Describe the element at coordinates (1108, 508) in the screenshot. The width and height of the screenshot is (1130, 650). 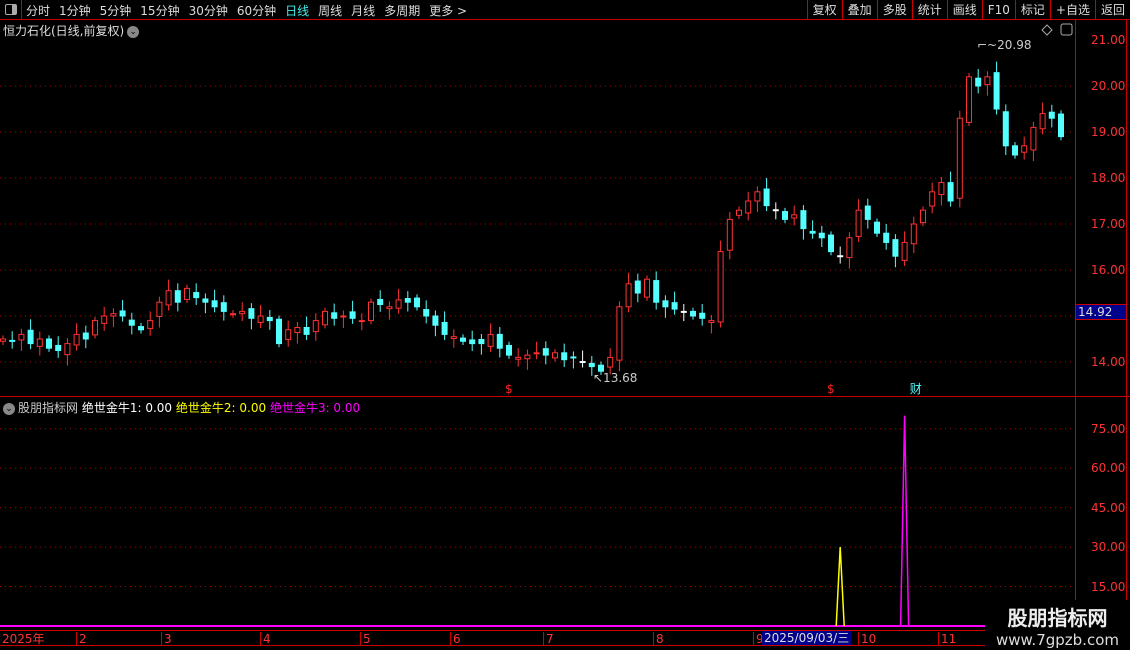
I see `ind-y-tick: 45.00` at that location.